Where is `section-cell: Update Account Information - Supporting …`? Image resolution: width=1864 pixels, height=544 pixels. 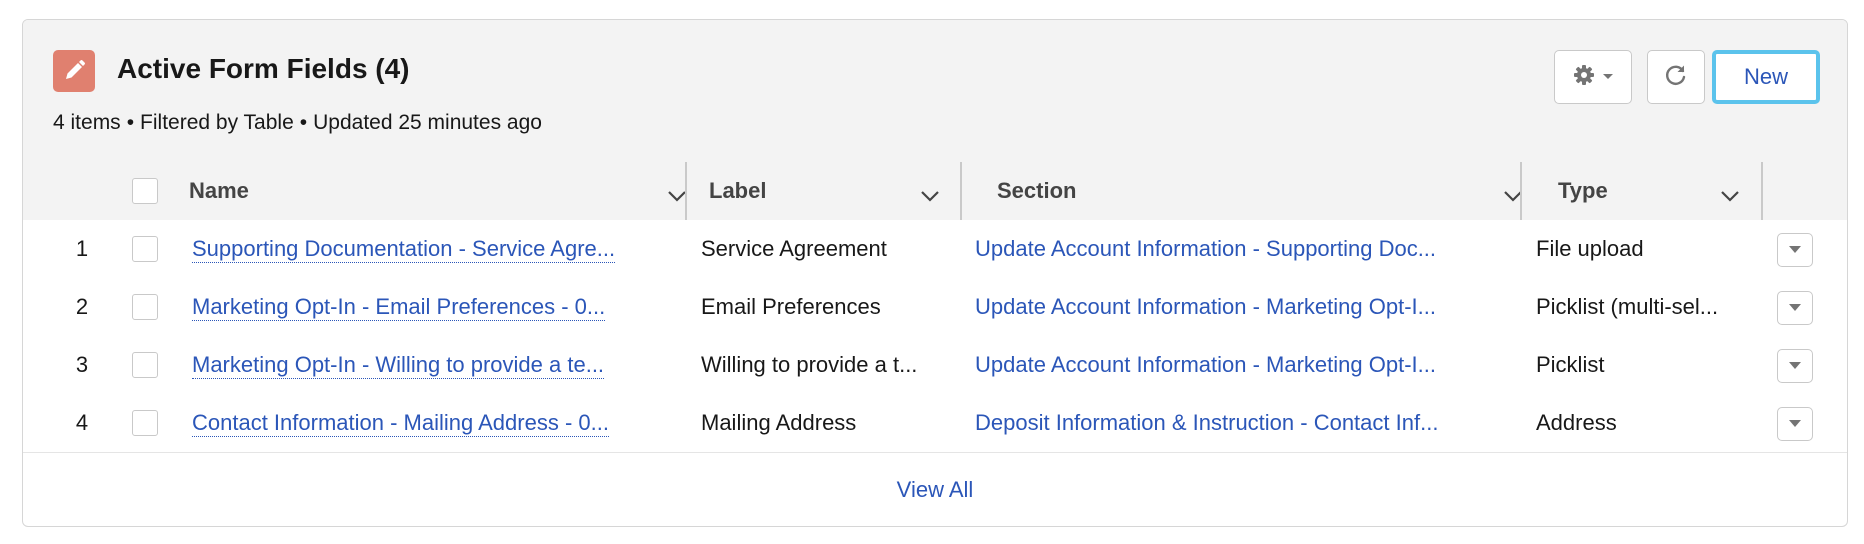 section-cell: Update Account Information - Supporting … is located at coordinates (1245, 249).